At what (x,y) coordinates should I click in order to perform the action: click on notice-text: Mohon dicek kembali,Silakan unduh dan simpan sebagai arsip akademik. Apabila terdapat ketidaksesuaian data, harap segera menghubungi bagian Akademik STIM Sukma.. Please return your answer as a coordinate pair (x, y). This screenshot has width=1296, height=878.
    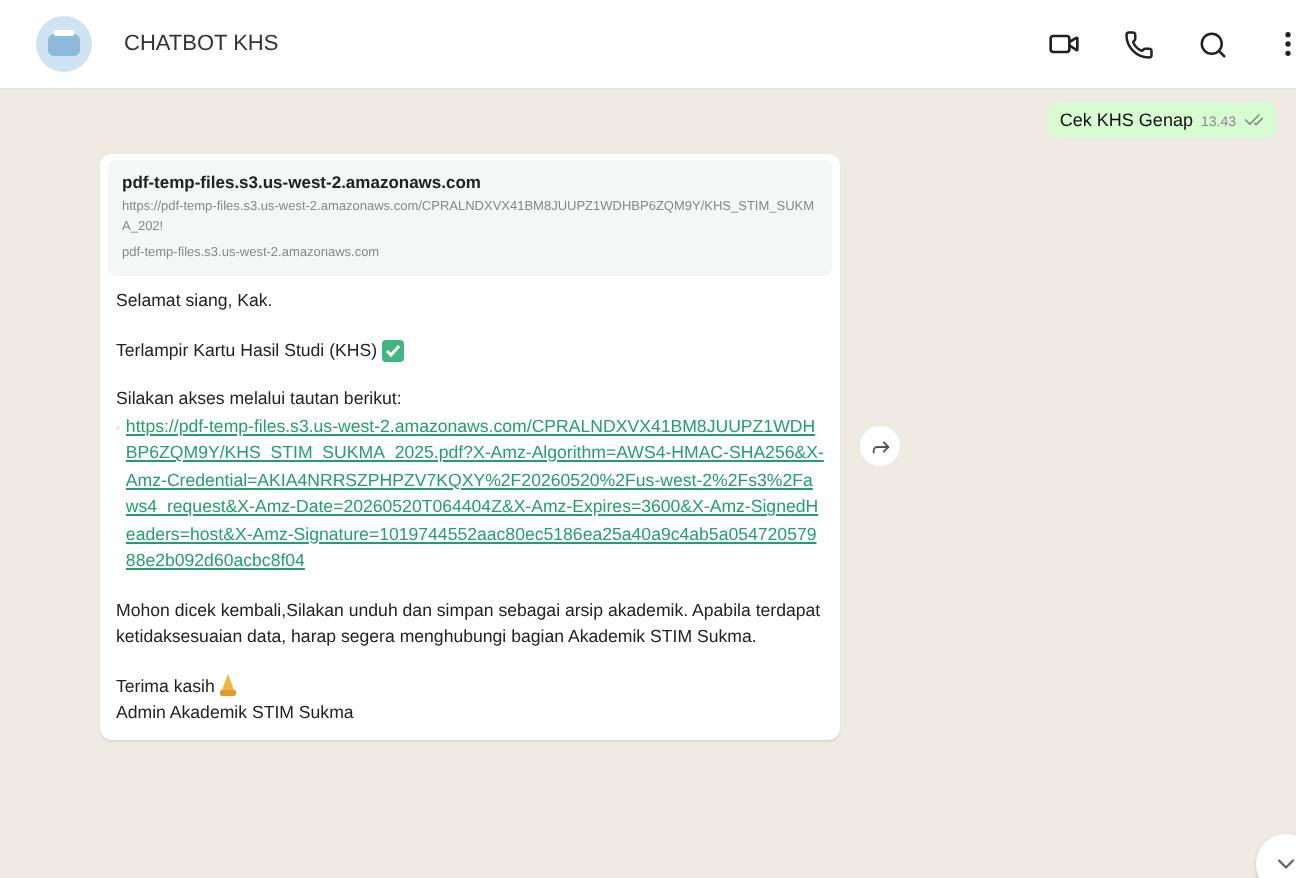
    Looking at the image, I should click on (469, 623).